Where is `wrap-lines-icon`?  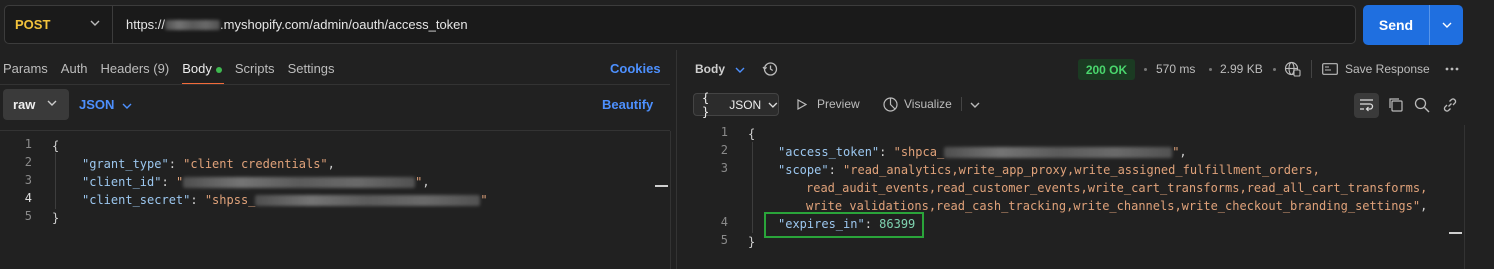
wrap-lines-icon is located at coordinates (1367, 105).